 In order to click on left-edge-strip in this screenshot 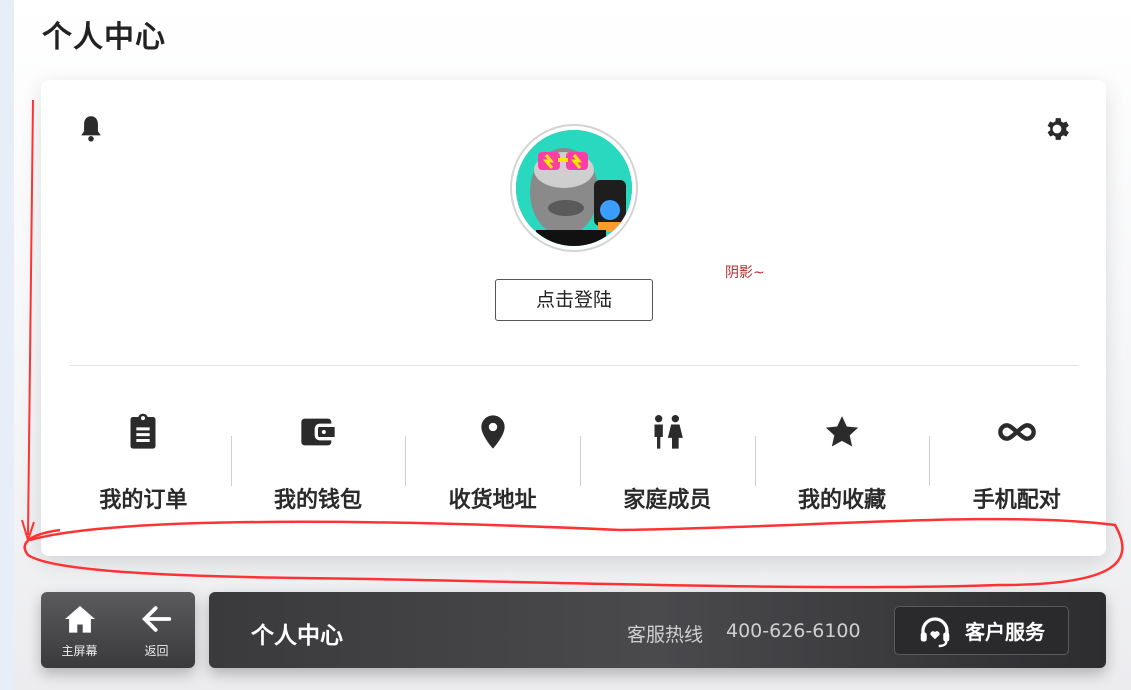, I will do `click(7, 345)`.